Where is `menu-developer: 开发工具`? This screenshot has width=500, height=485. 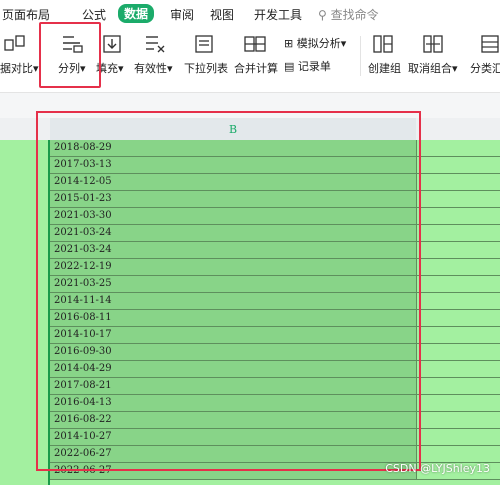 menu-developer: 开发工具 is located at coordinates (278, 14).